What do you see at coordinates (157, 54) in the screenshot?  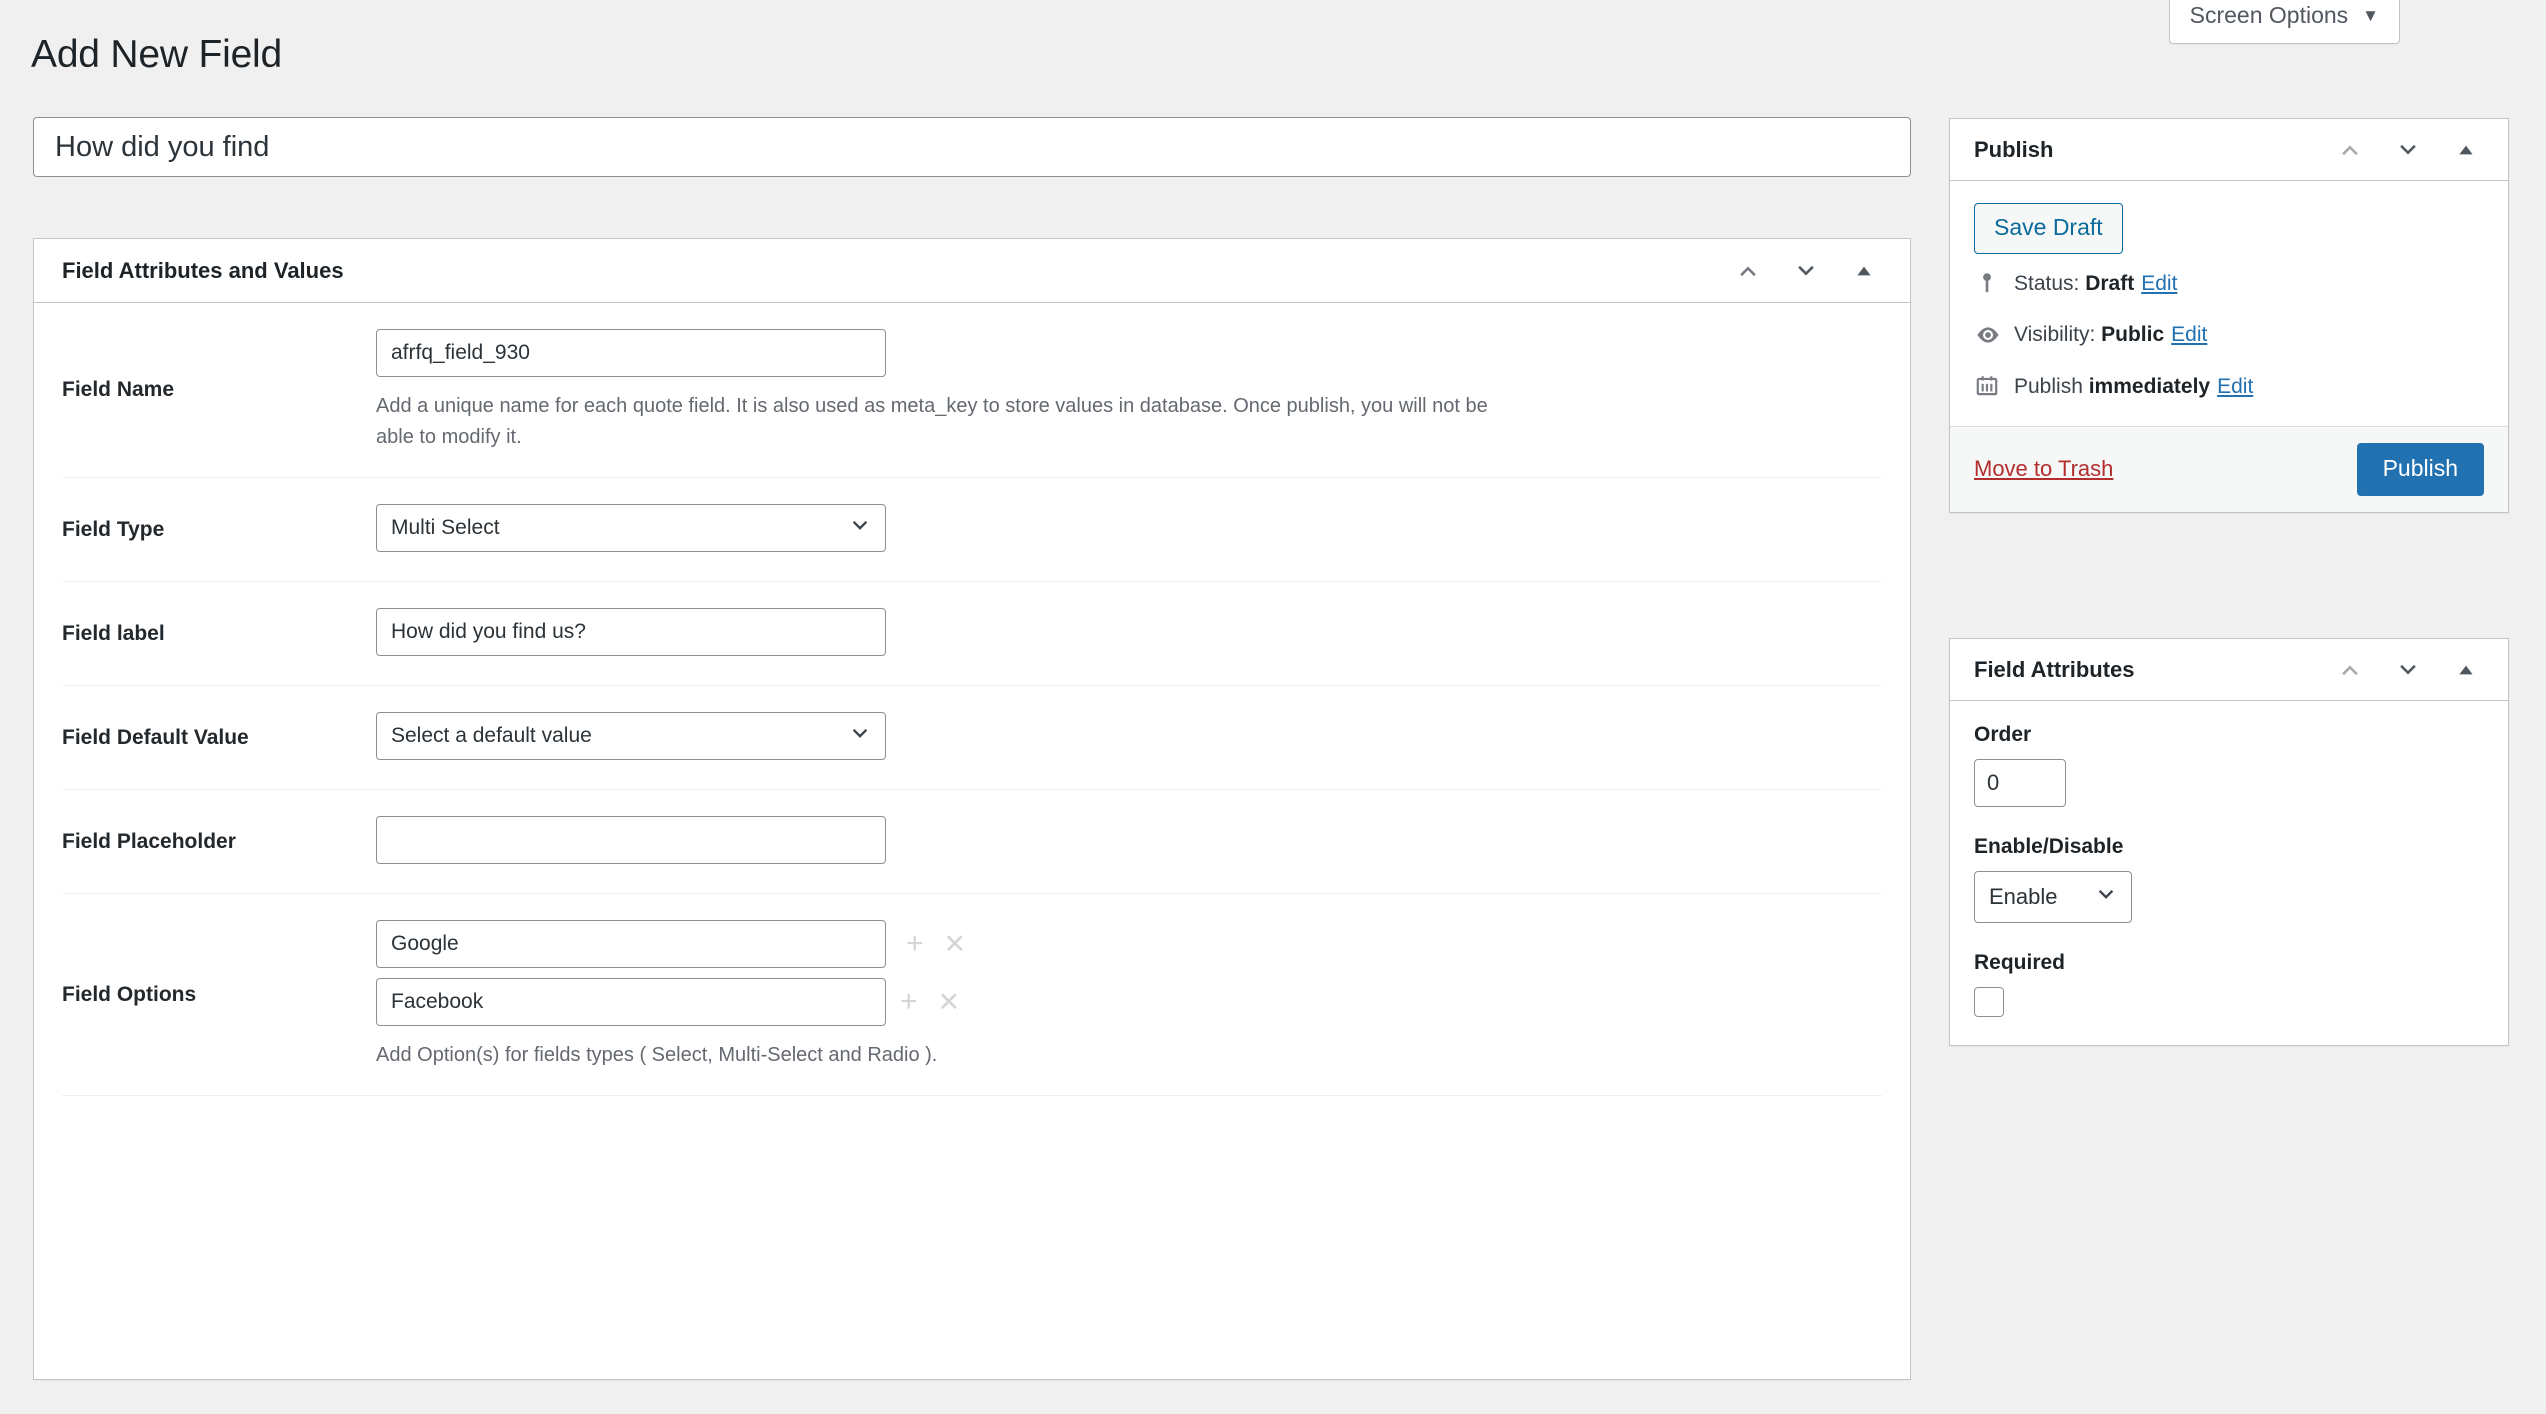 I see `page-title: Add New Field` at bounding box center [157, 54].